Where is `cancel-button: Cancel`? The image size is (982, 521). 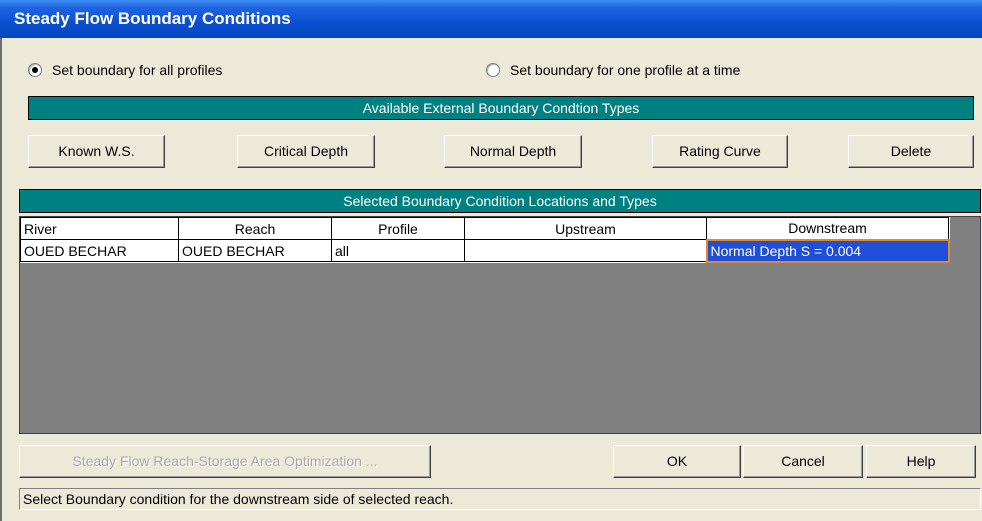
cancel-button: Cancel is located at coordinates (803, 461).